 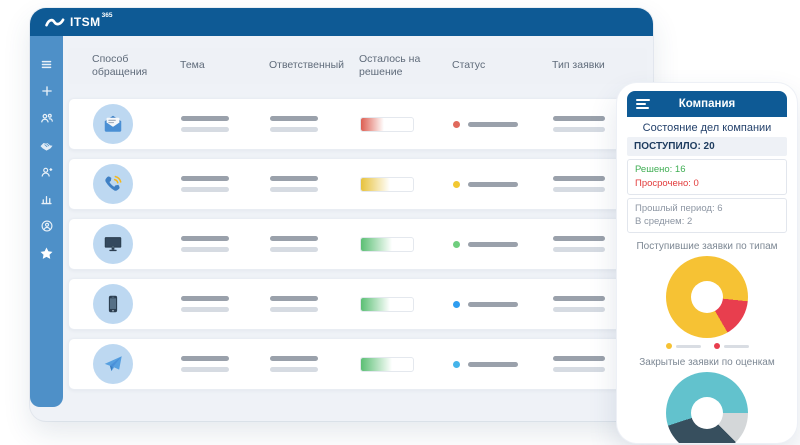 I want to click on closed-requests-donut-chart, so click(x=707, y=407).